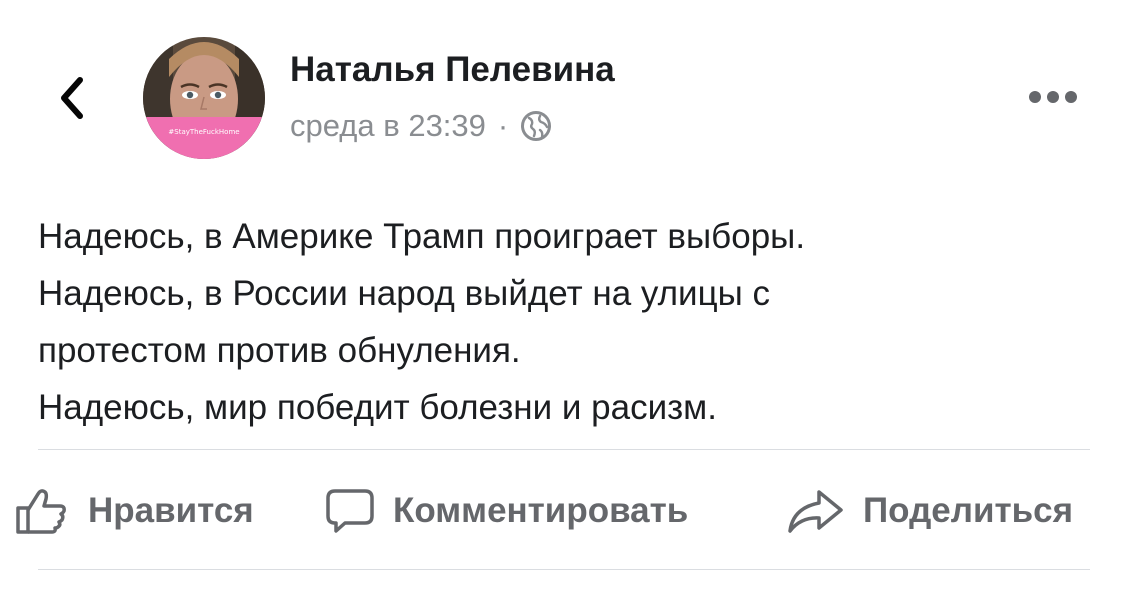 This screenshot has width=1125, height=595. Describe the element at coordinates (279, 350) in the screenshot. I see `post-line: протестом против обнуления.` at that location.